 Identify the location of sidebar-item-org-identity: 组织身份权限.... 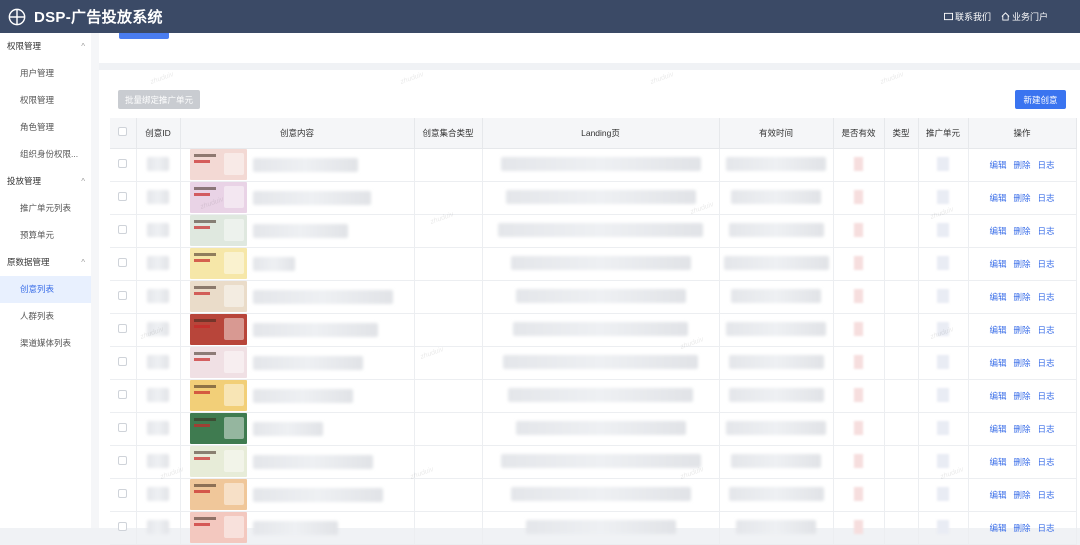
(45, 154).